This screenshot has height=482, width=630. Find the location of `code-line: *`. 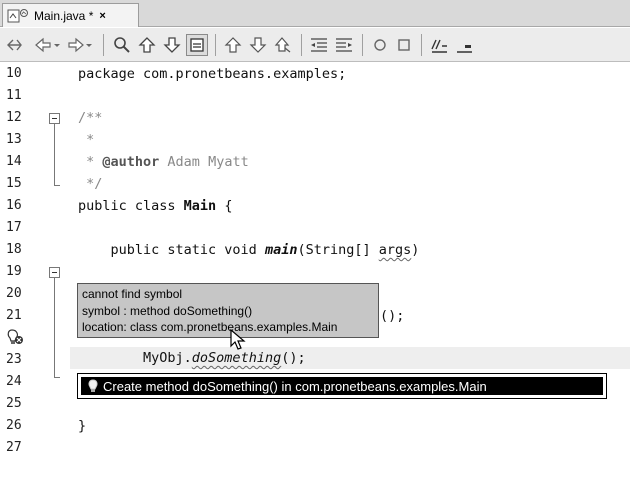

code-line: * is located at coordinates (86, 140).